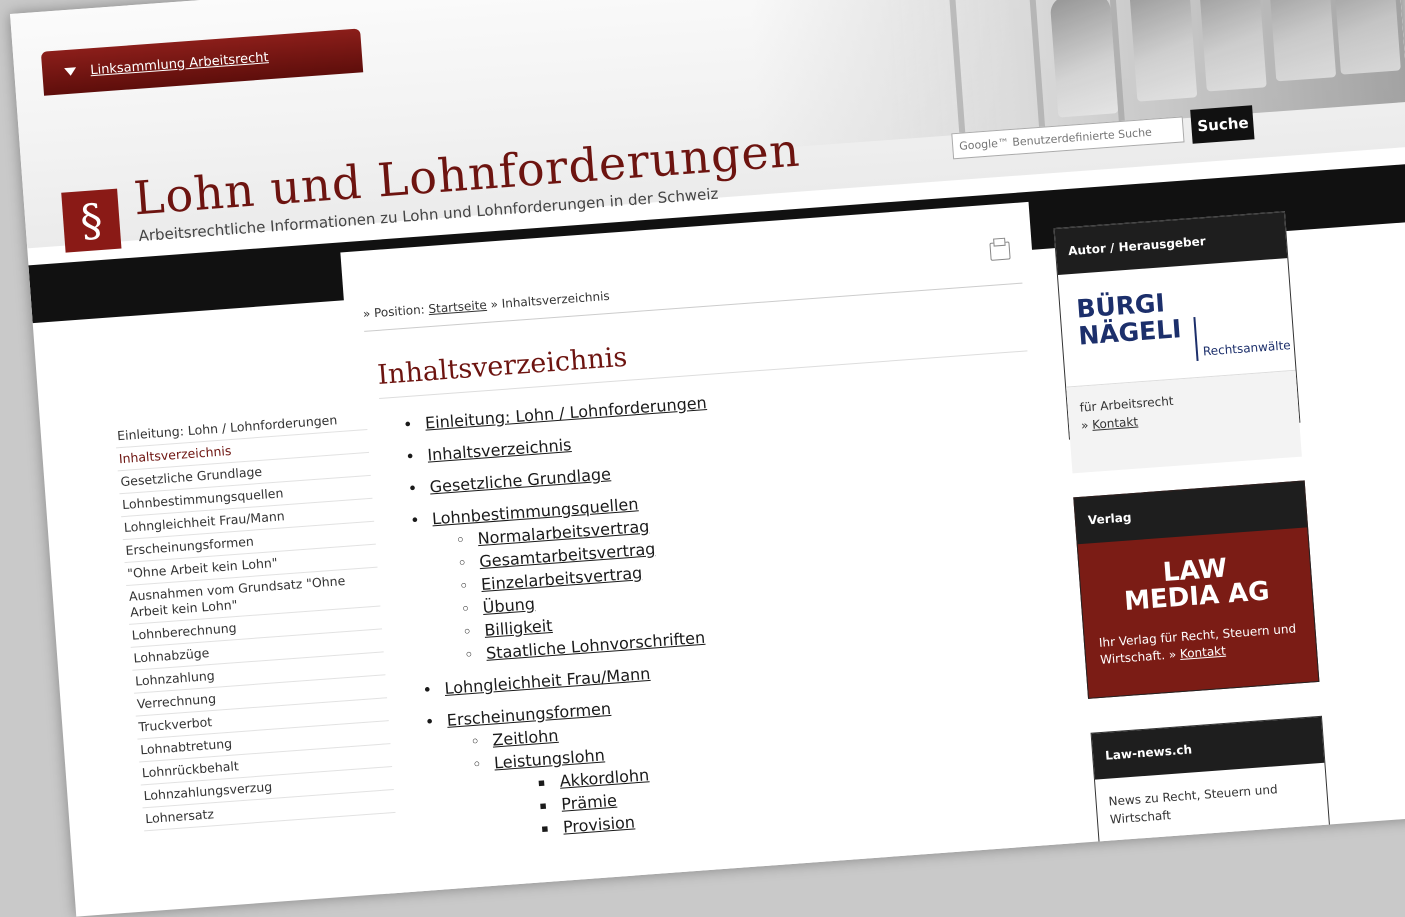  I want to click on toc-link: Gesetzliche Grundlage, so click(520, 480).